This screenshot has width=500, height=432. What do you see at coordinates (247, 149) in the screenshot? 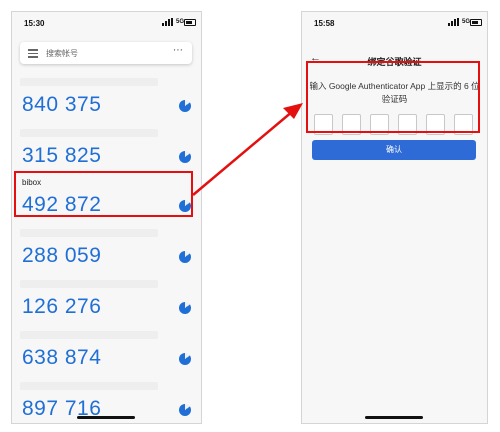
I see `pointer-arrow-icon` at bounding box center [247, 149].